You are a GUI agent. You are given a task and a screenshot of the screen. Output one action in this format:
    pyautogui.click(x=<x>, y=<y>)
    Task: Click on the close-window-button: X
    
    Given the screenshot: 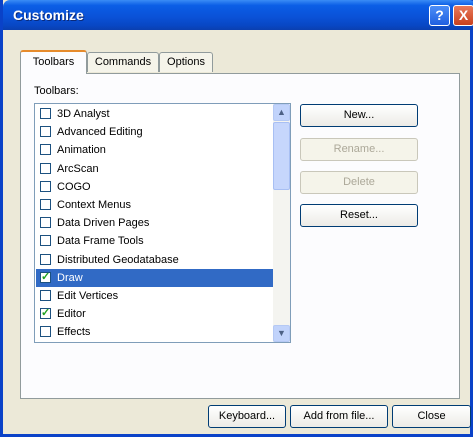 What is the action you would take?
    pyautogui.click(x=463, y=15)
    